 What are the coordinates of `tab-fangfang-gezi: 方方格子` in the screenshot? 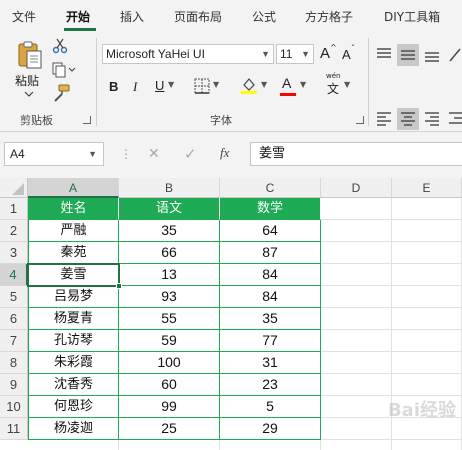 It's located at (329, 16).